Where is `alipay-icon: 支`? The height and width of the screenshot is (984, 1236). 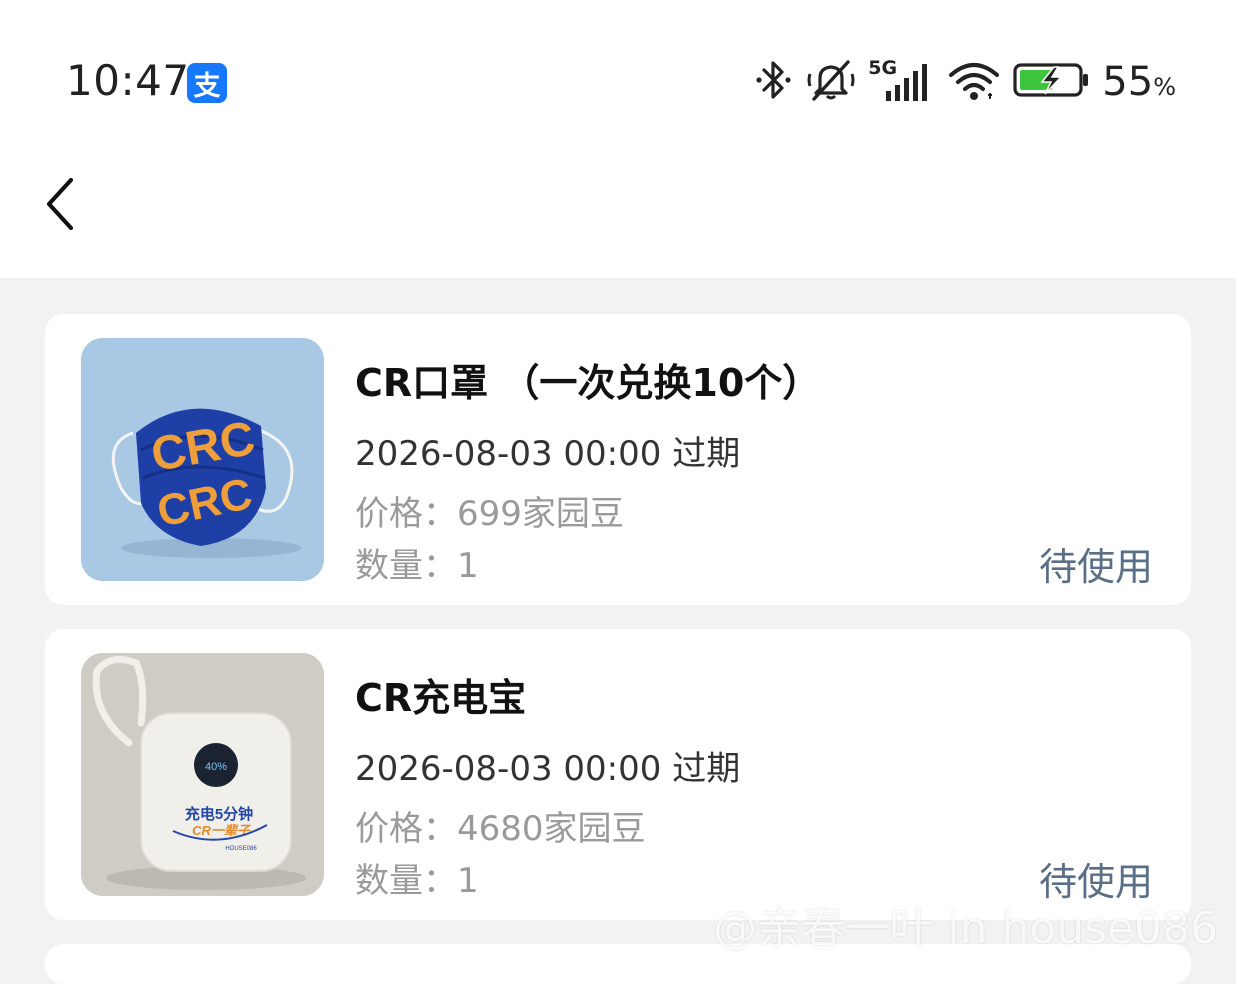
alipay-icon: 支 is located at coordinates (207, 83).